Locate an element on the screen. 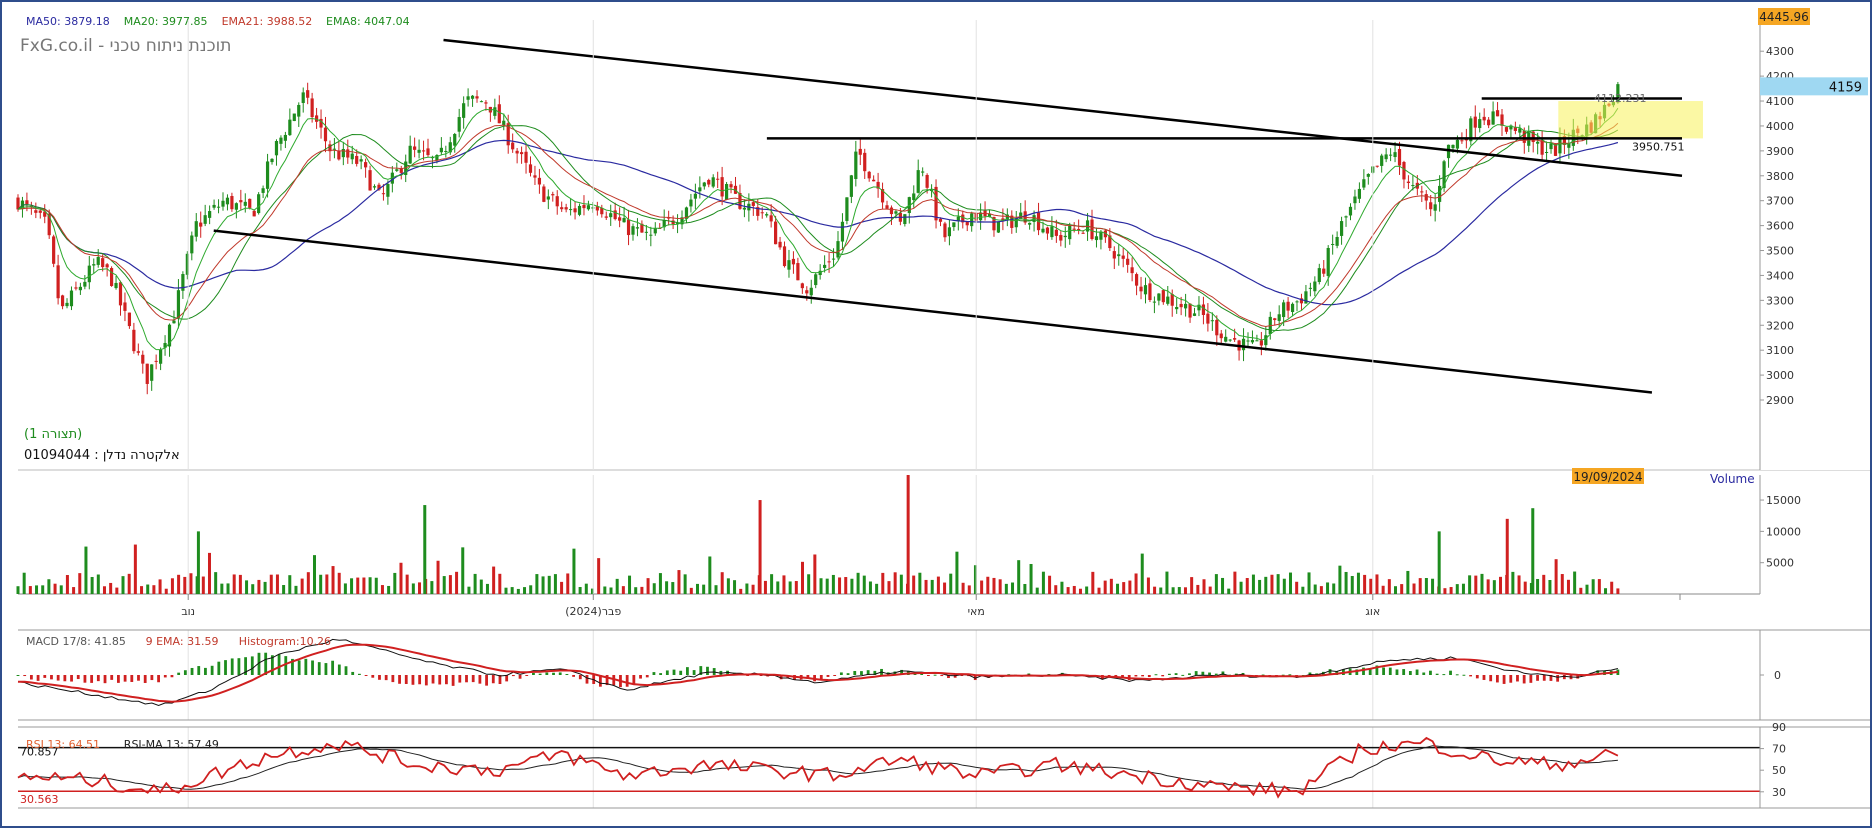 The width and height of the screenshot is (1872, 833). rsi-indicator-label: RSI-MA 13: 57.49 is located at coordinates (171, 744).